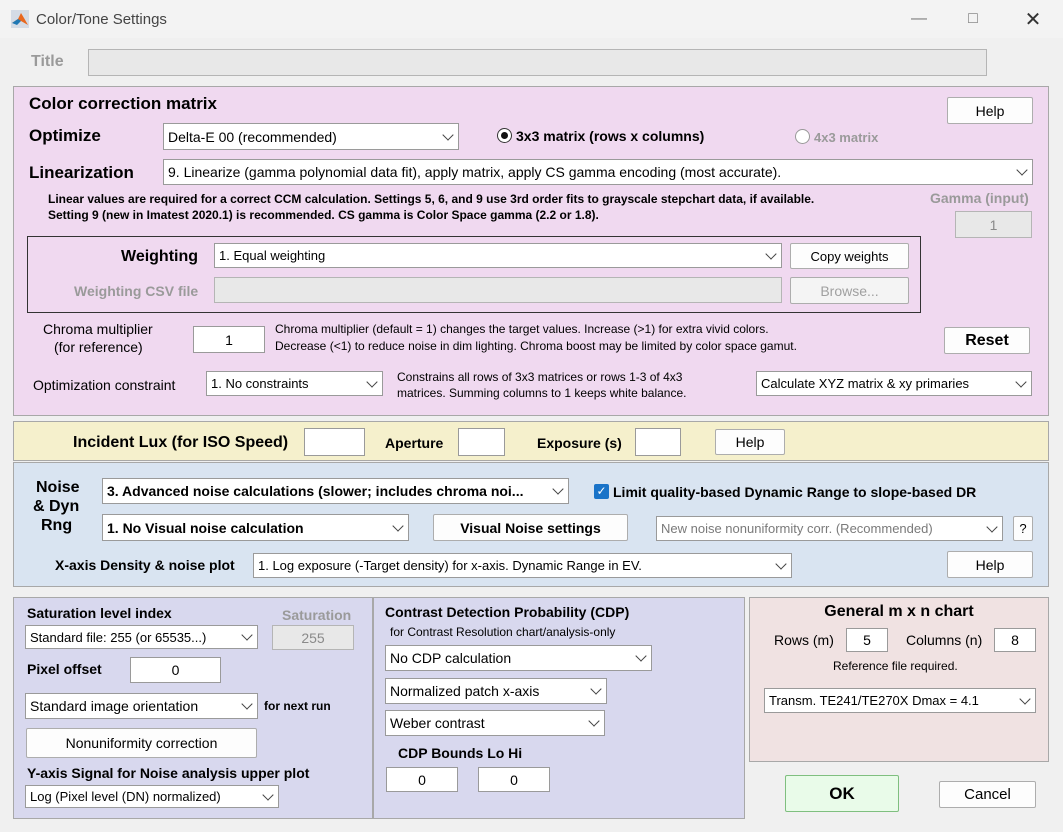 The width and height of the screenshot is (1063, 832). I want to click on general-chart-panel, so click(899, 679).